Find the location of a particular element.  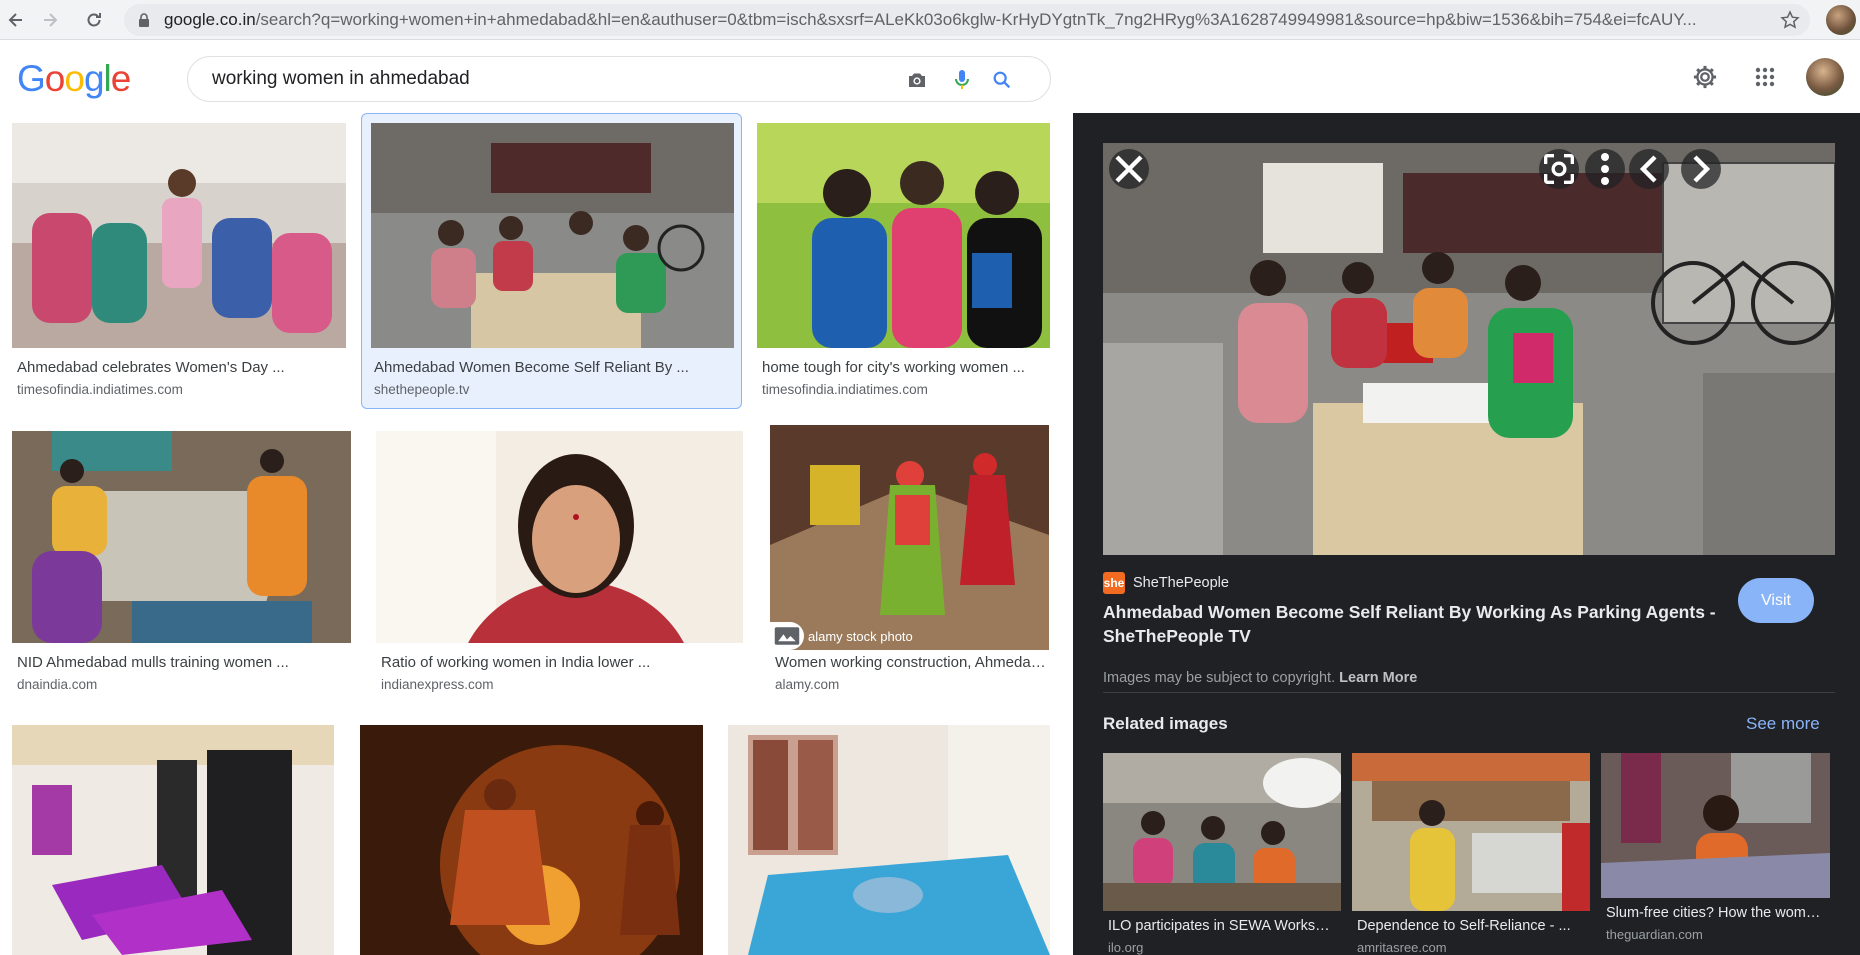

back-button is located at coordinates (16, 20).